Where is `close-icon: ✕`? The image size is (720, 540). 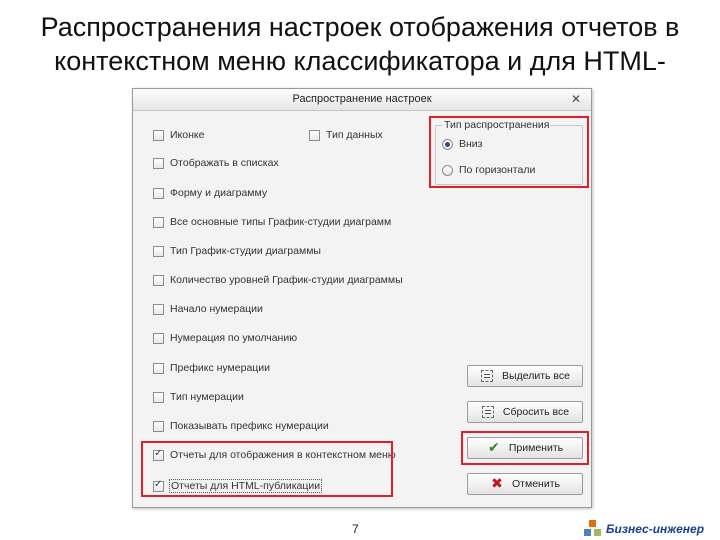
close-icon: ✕ is located at coordinates (576, 99).